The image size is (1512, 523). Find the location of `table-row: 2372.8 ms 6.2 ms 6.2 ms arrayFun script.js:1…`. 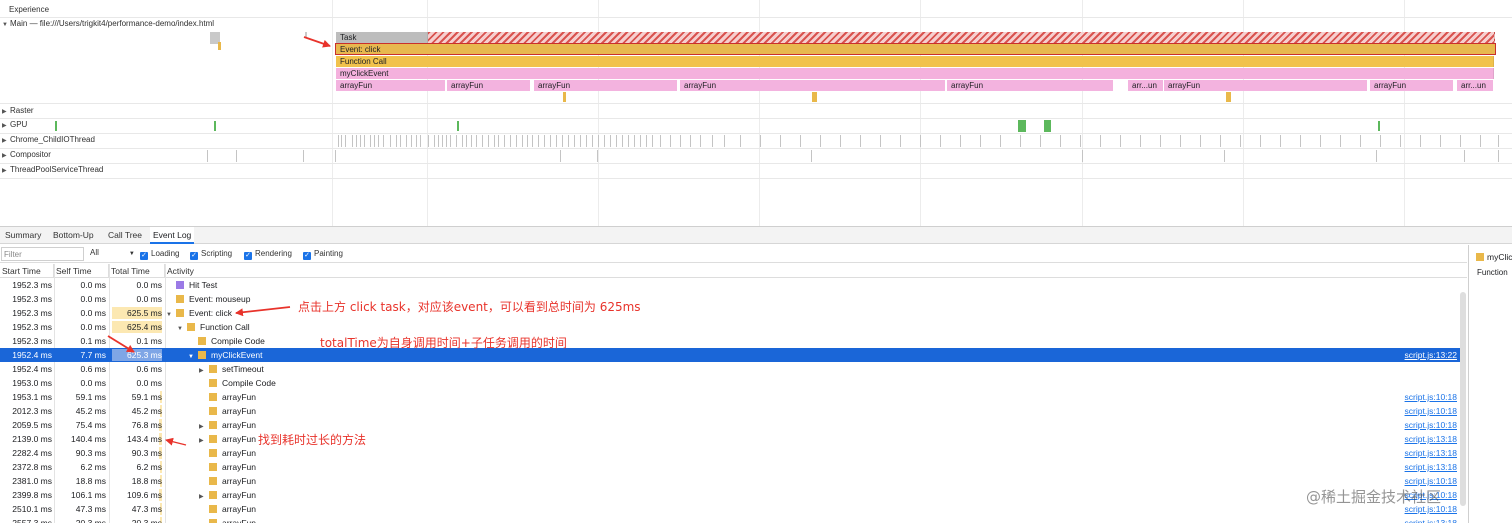

table-row: 2372.8 ms 6.2 ms 6.2 ms arrayFun script.js:1… is located at coordinates (730, 467).